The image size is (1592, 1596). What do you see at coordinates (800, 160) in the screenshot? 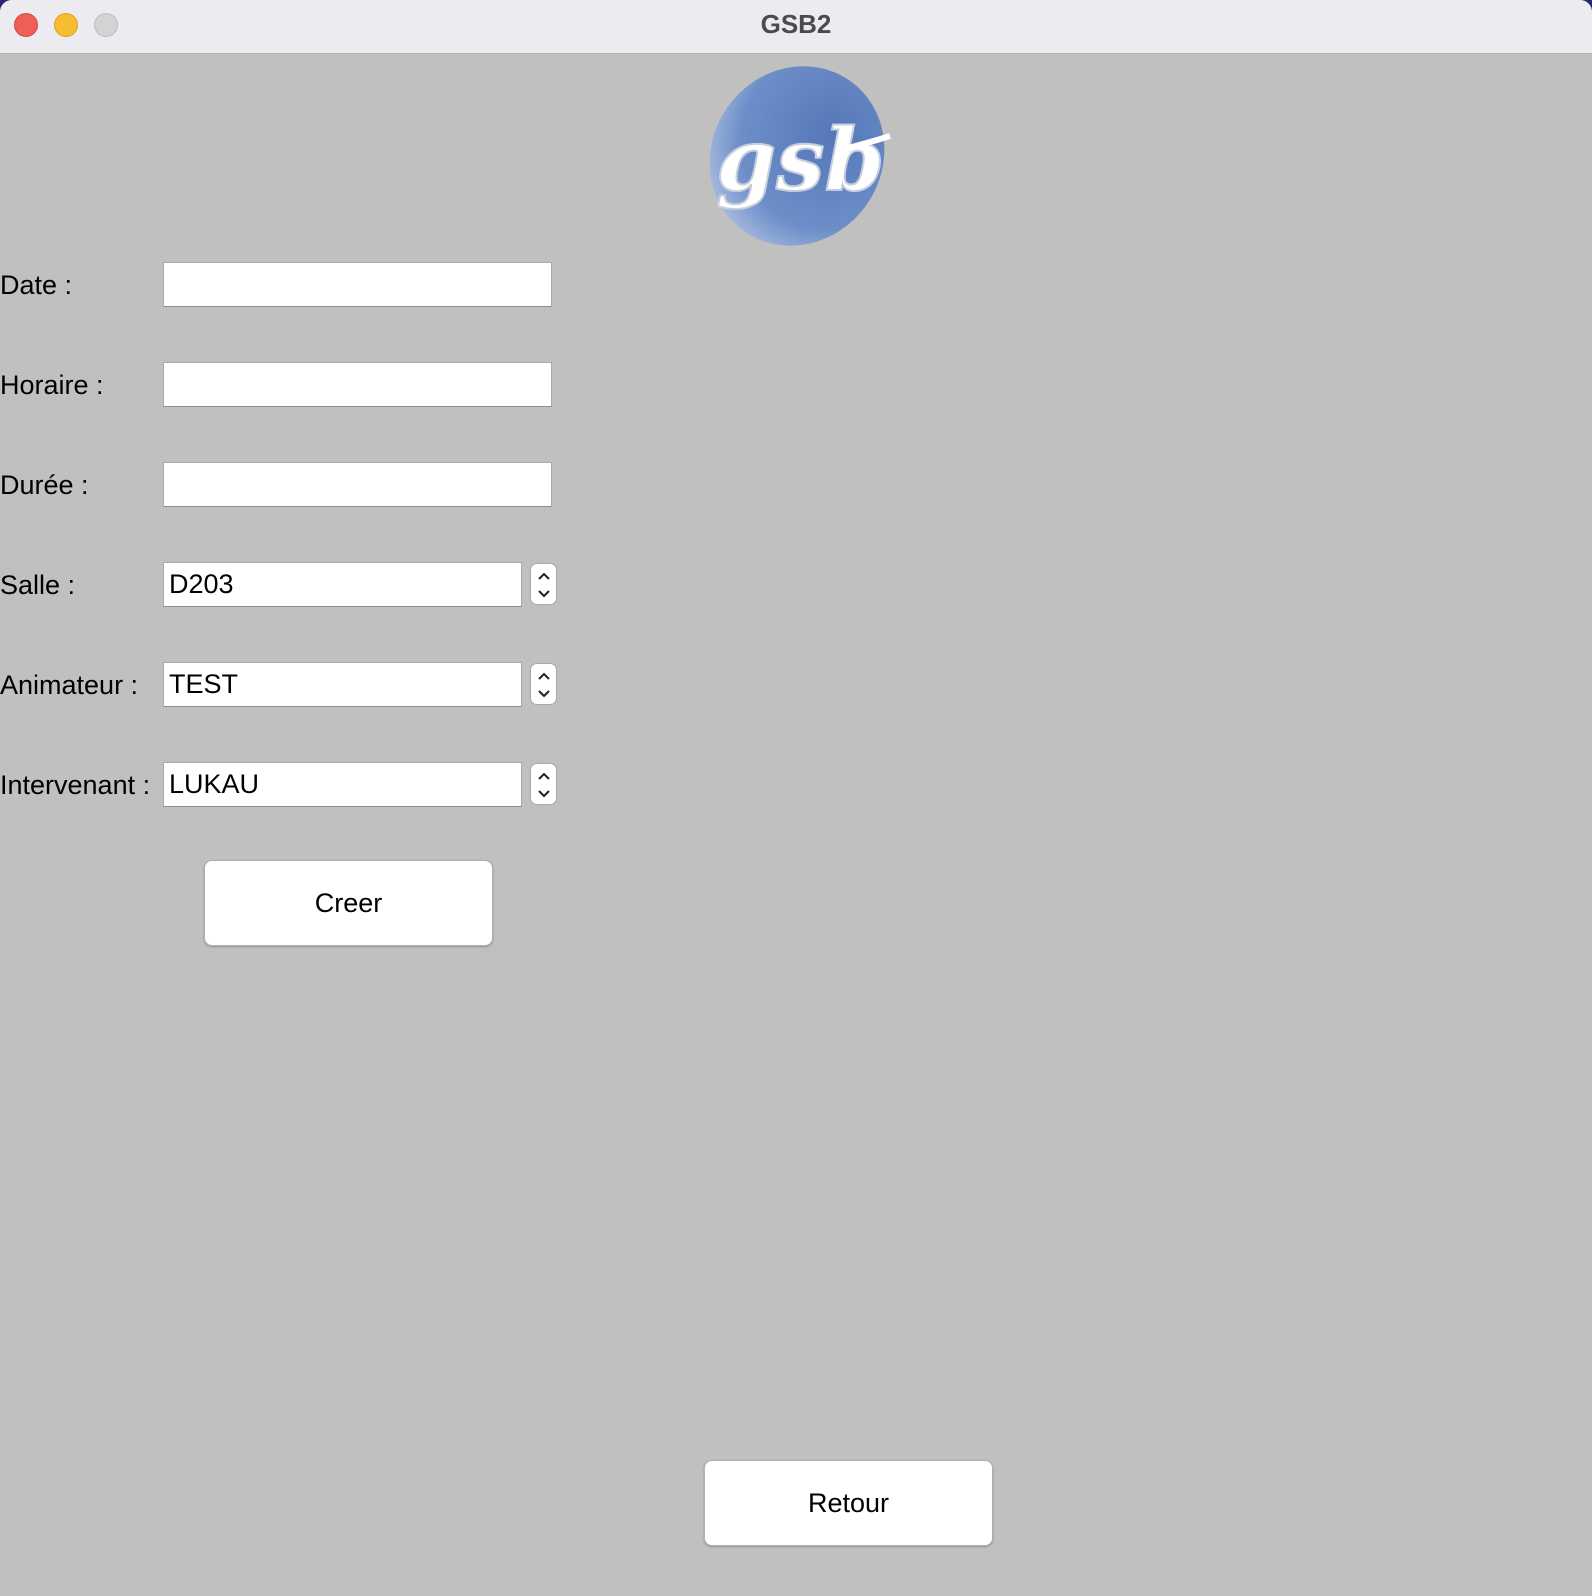
I see `logo-text: gsb` at bounding box center [800, 160].